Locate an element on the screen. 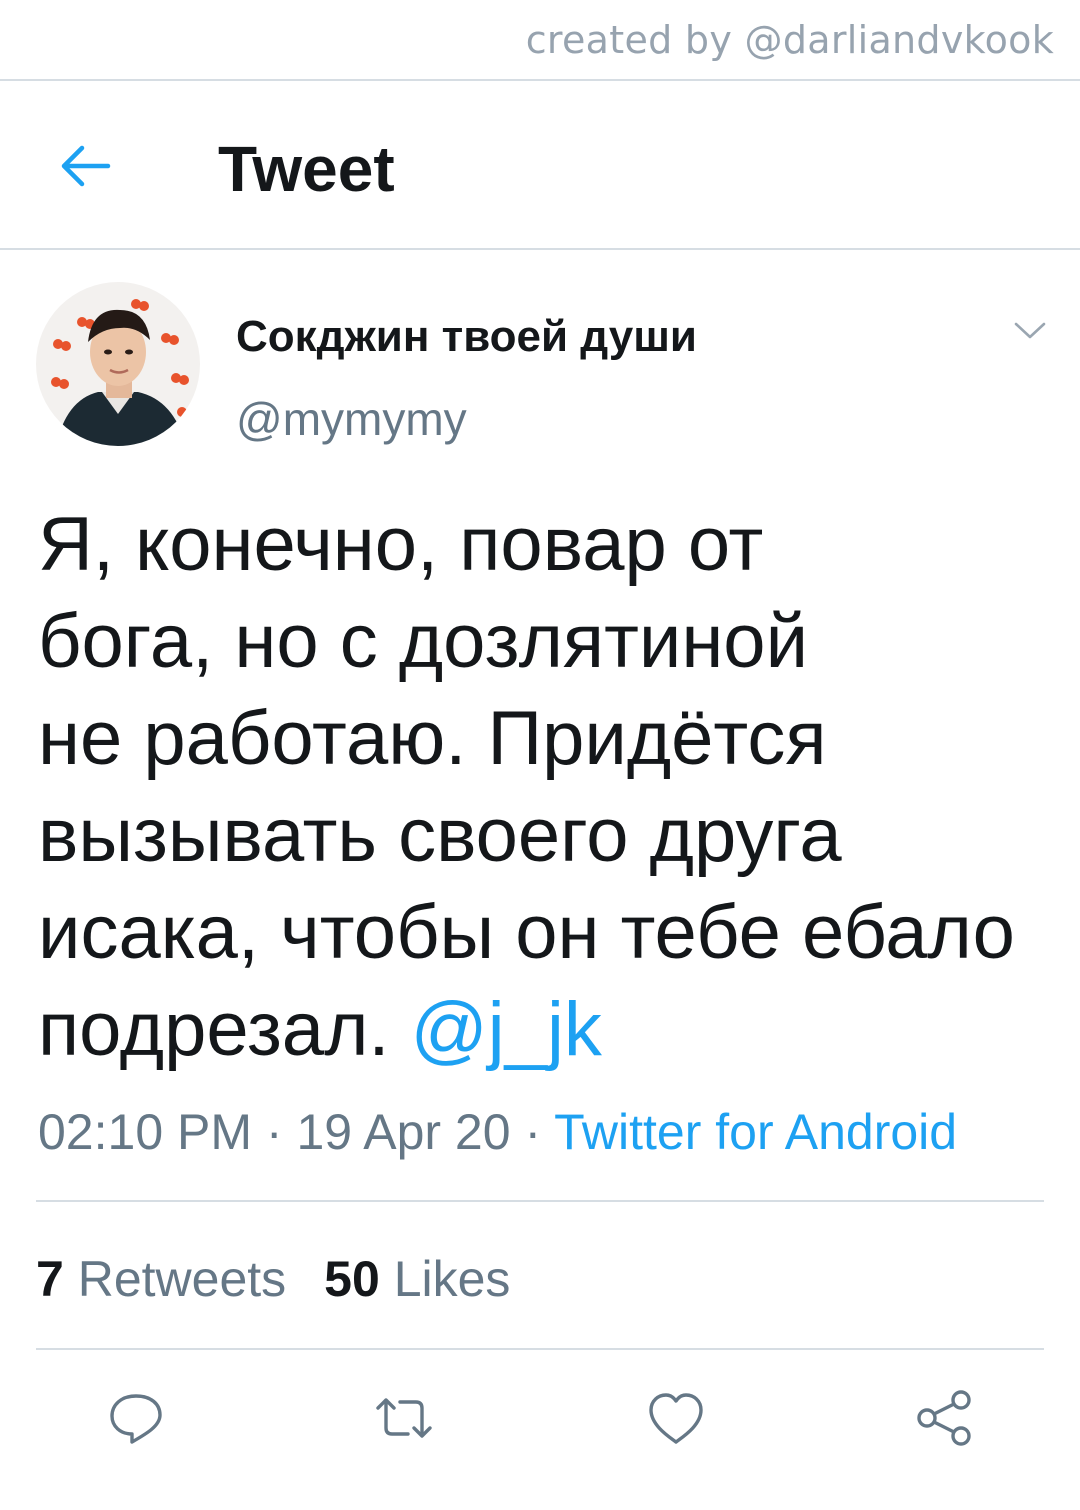 This screenshot has height=1510, width=1080. watermark: created by @darliandvkook is located at coordinates (789, 40).